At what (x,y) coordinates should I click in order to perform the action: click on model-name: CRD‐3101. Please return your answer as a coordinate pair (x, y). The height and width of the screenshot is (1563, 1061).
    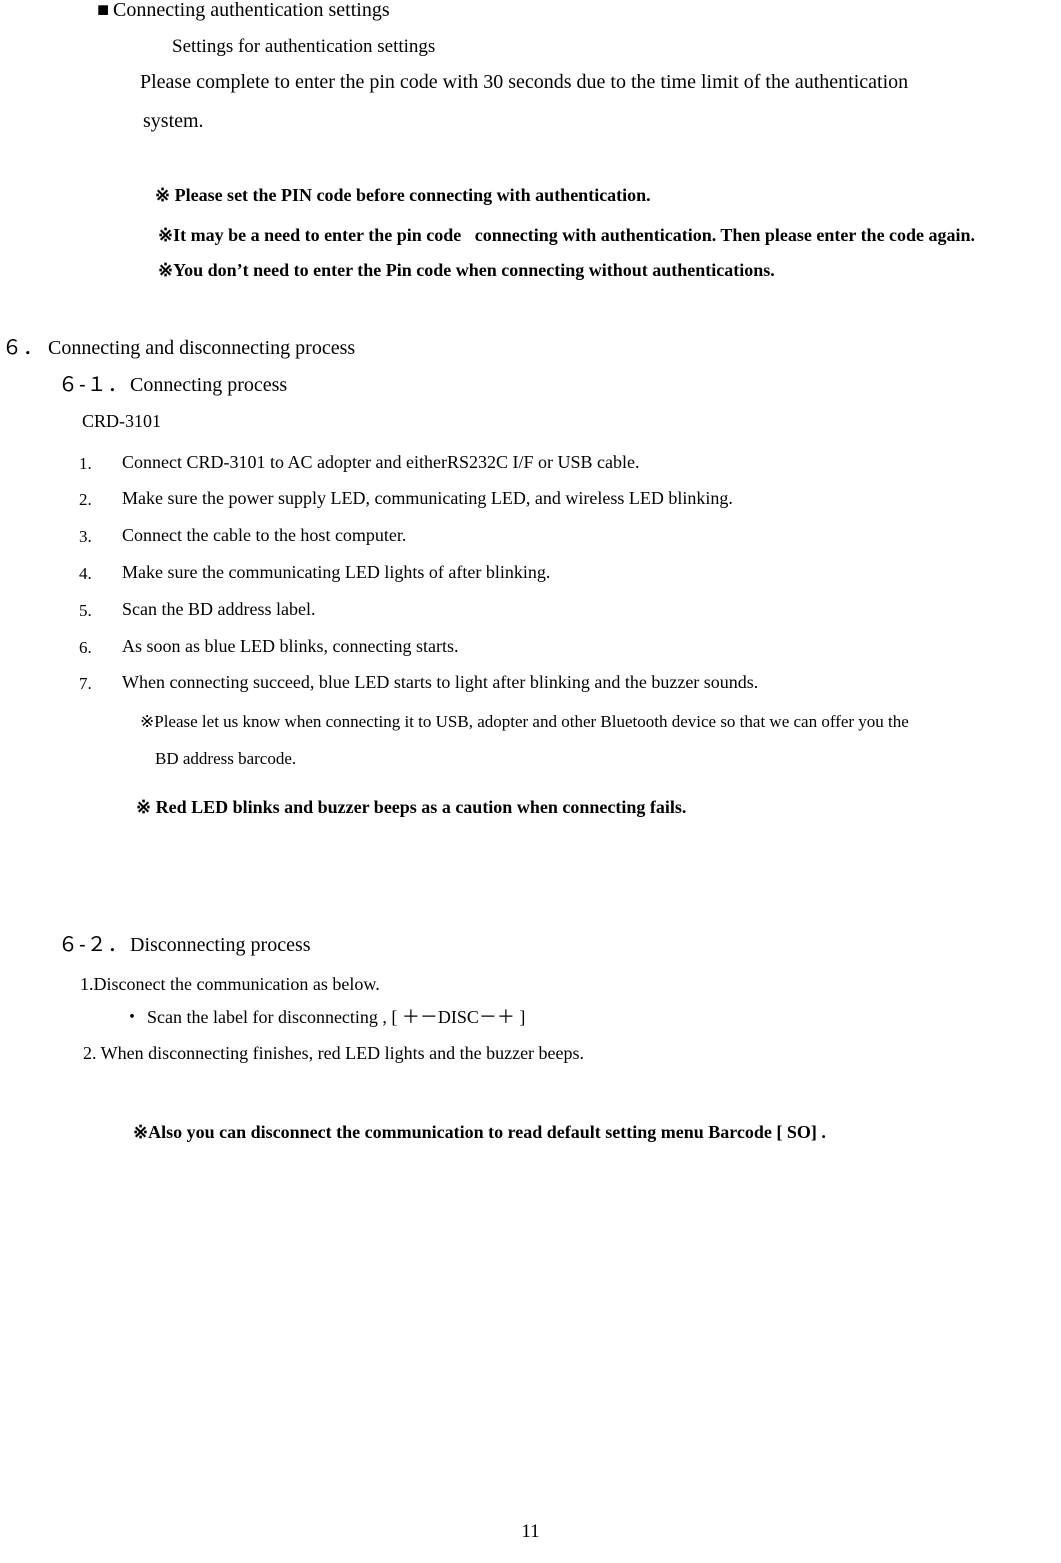
    Looking at the image, I should click on (122, 421).